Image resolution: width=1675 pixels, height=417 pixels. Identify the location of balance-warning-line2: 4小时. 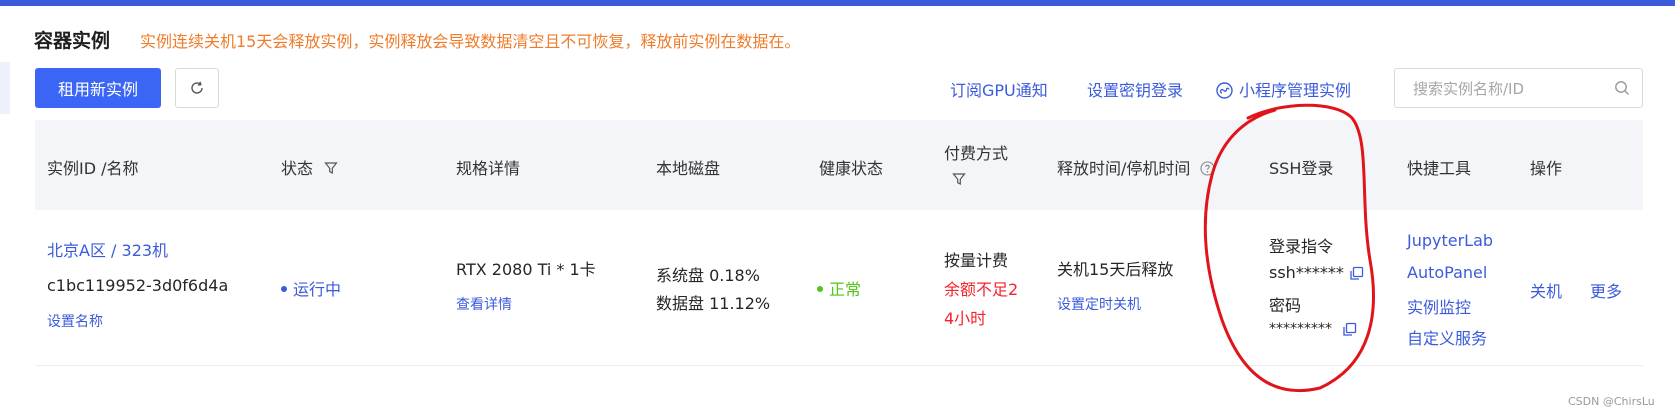
(965, 318).